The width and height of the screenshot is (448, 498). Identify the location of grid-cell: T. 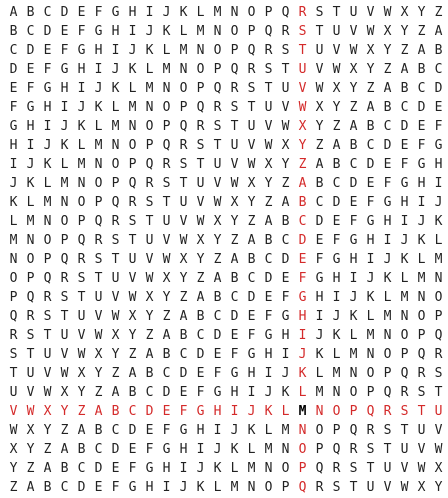
(234, 126).